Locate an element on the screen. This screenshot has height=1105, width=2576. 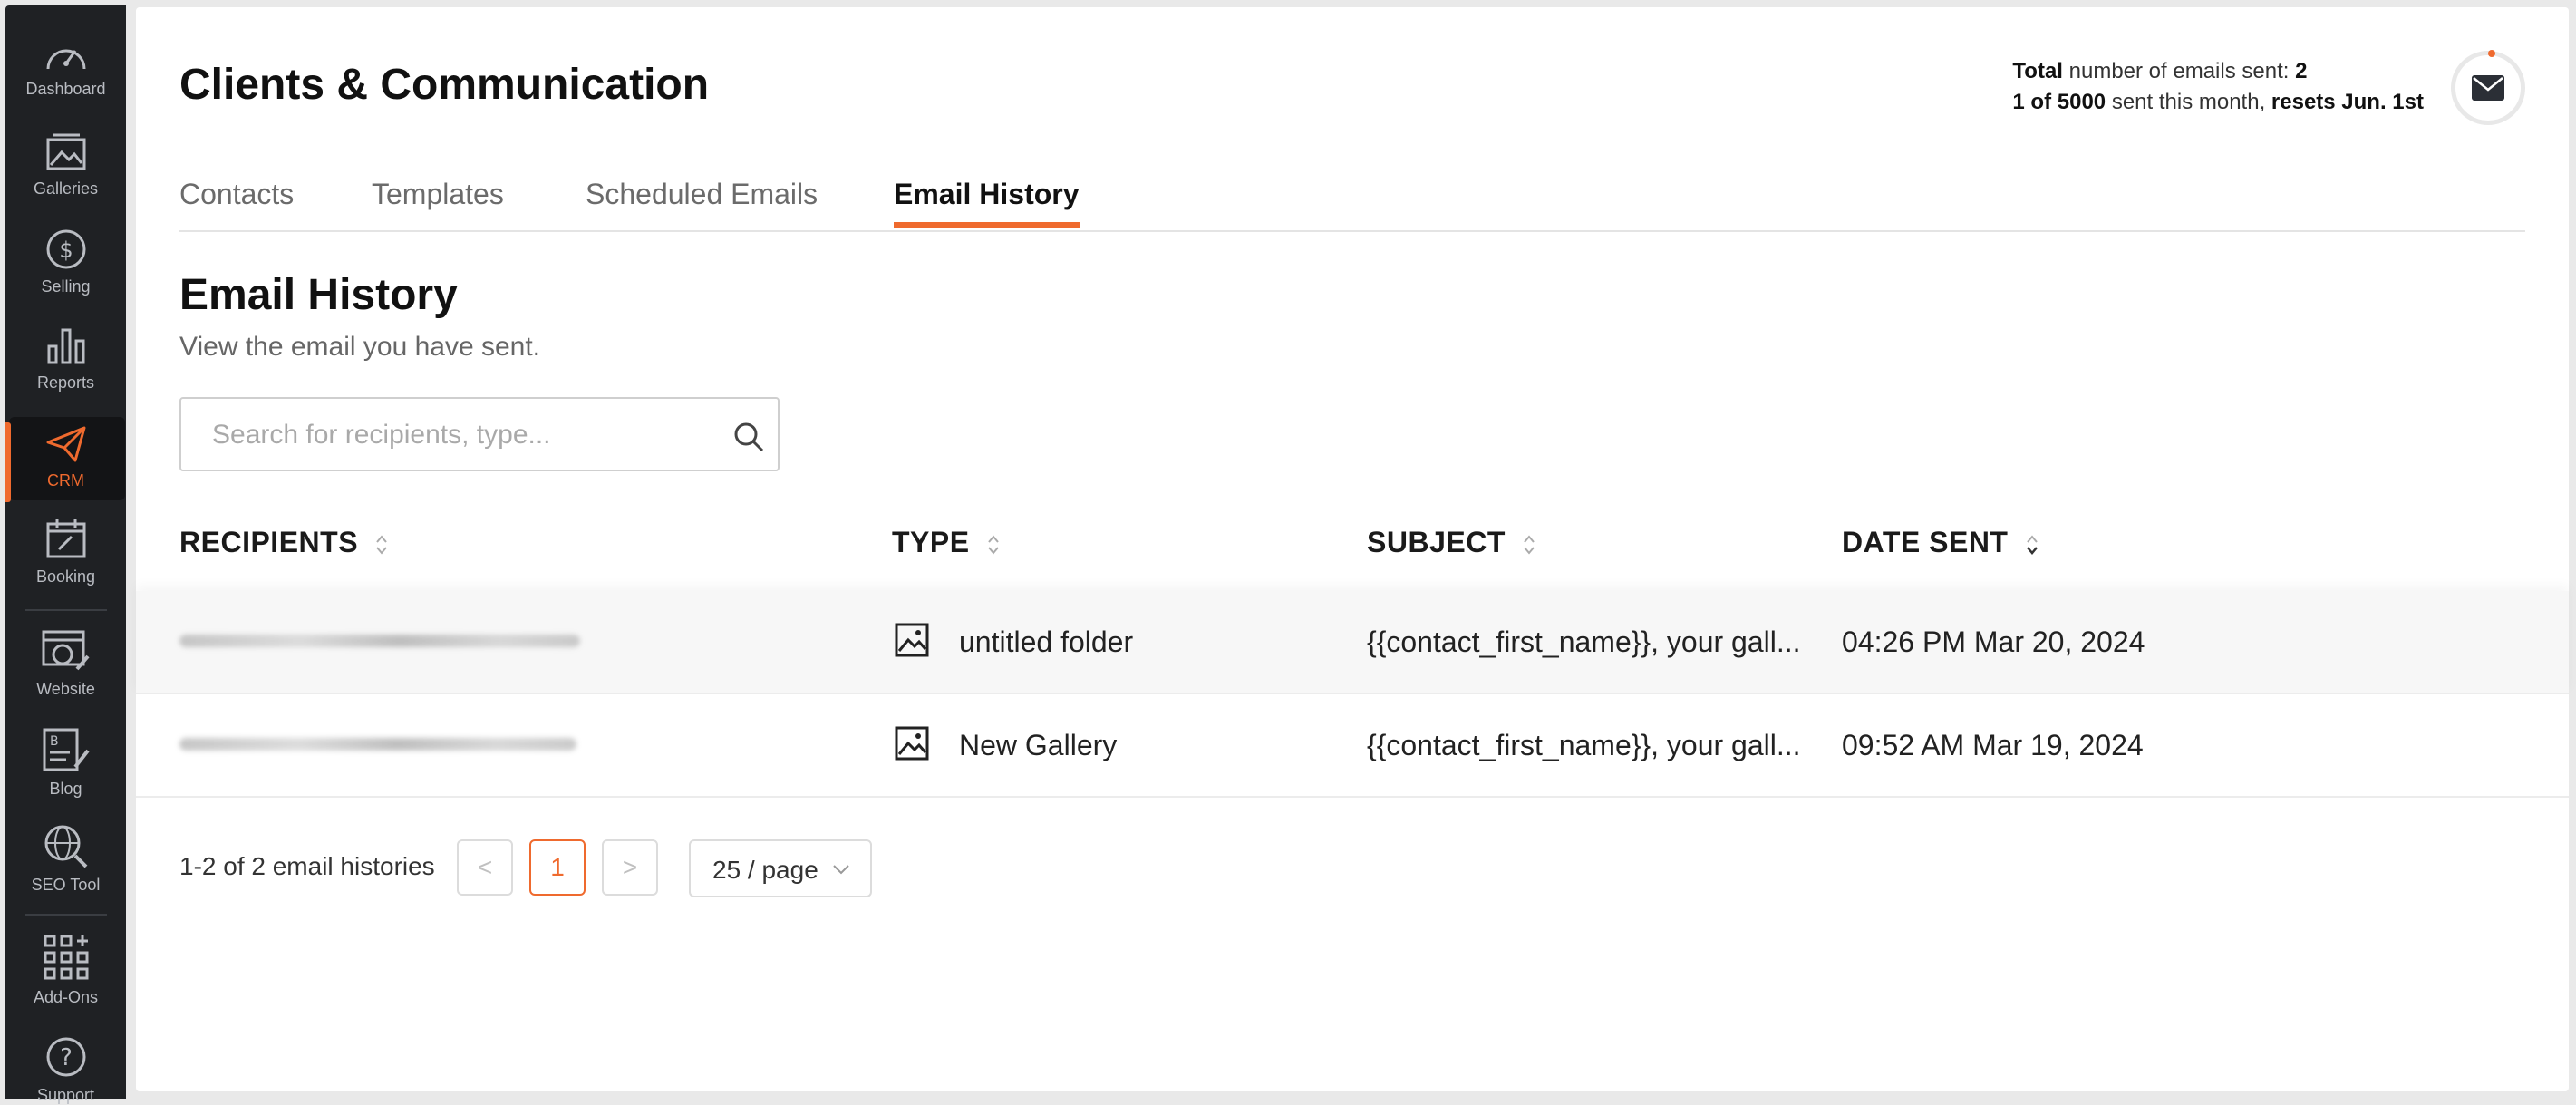
bar-chart-icon is located at coordinates (65, 346).